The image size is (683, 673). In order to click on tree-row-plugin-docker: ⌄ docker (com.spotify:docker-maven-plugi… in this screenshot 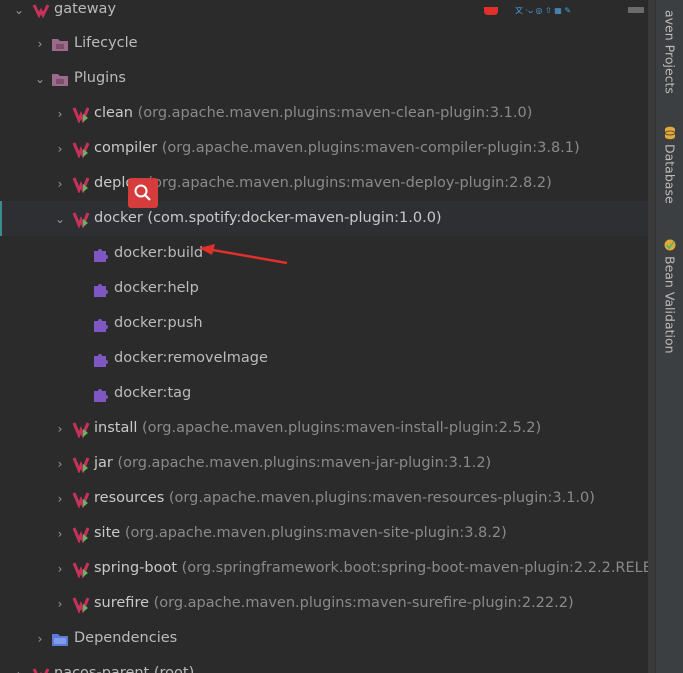, I will do `click(327, 218)`.